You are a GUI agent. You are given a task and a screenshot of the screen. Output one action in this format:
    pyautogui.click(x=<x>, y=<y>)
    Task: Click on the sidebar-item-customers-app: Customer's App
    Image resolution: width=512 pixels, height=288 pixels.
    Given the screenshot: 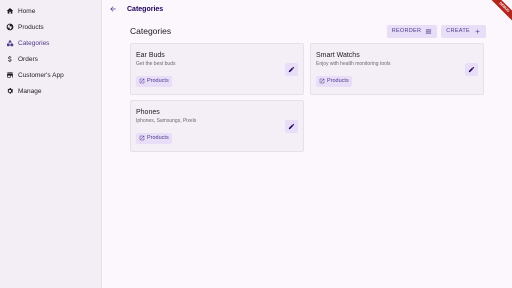 What is the action you would take?
    pyautogui.click(x=50, y=75)
    